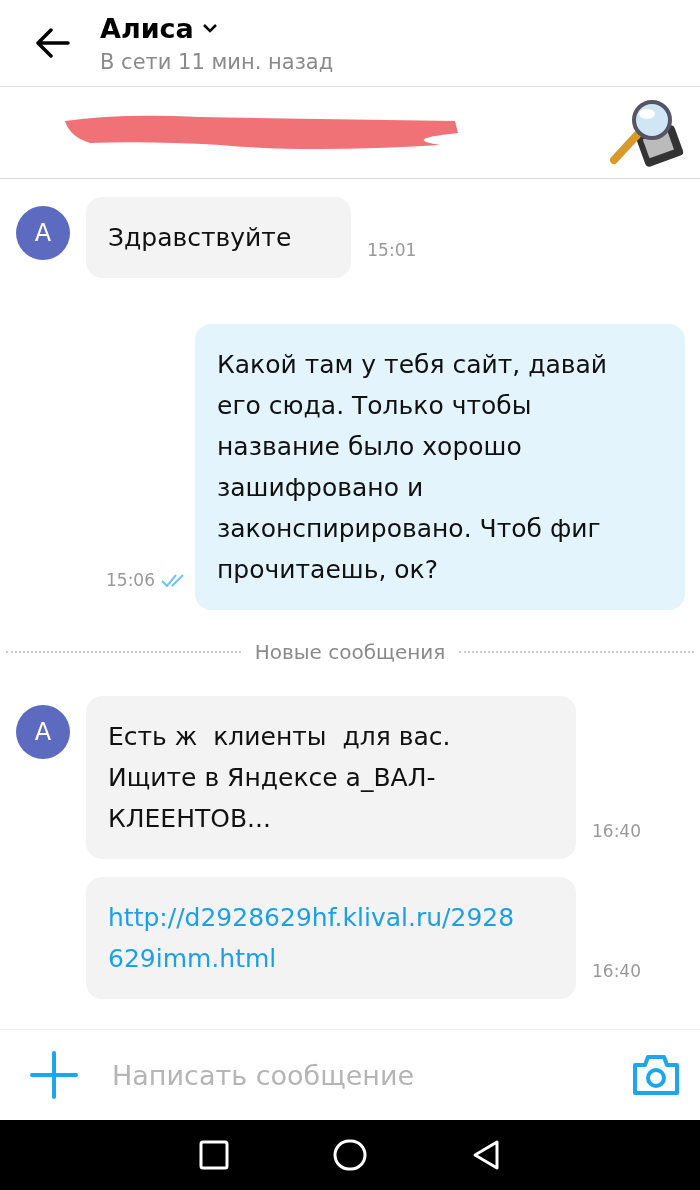 This screenshot has height=1190, width=700. Describe the element at coordinates (214, 1155) in the screenshot. I see `recents-button` at that location.